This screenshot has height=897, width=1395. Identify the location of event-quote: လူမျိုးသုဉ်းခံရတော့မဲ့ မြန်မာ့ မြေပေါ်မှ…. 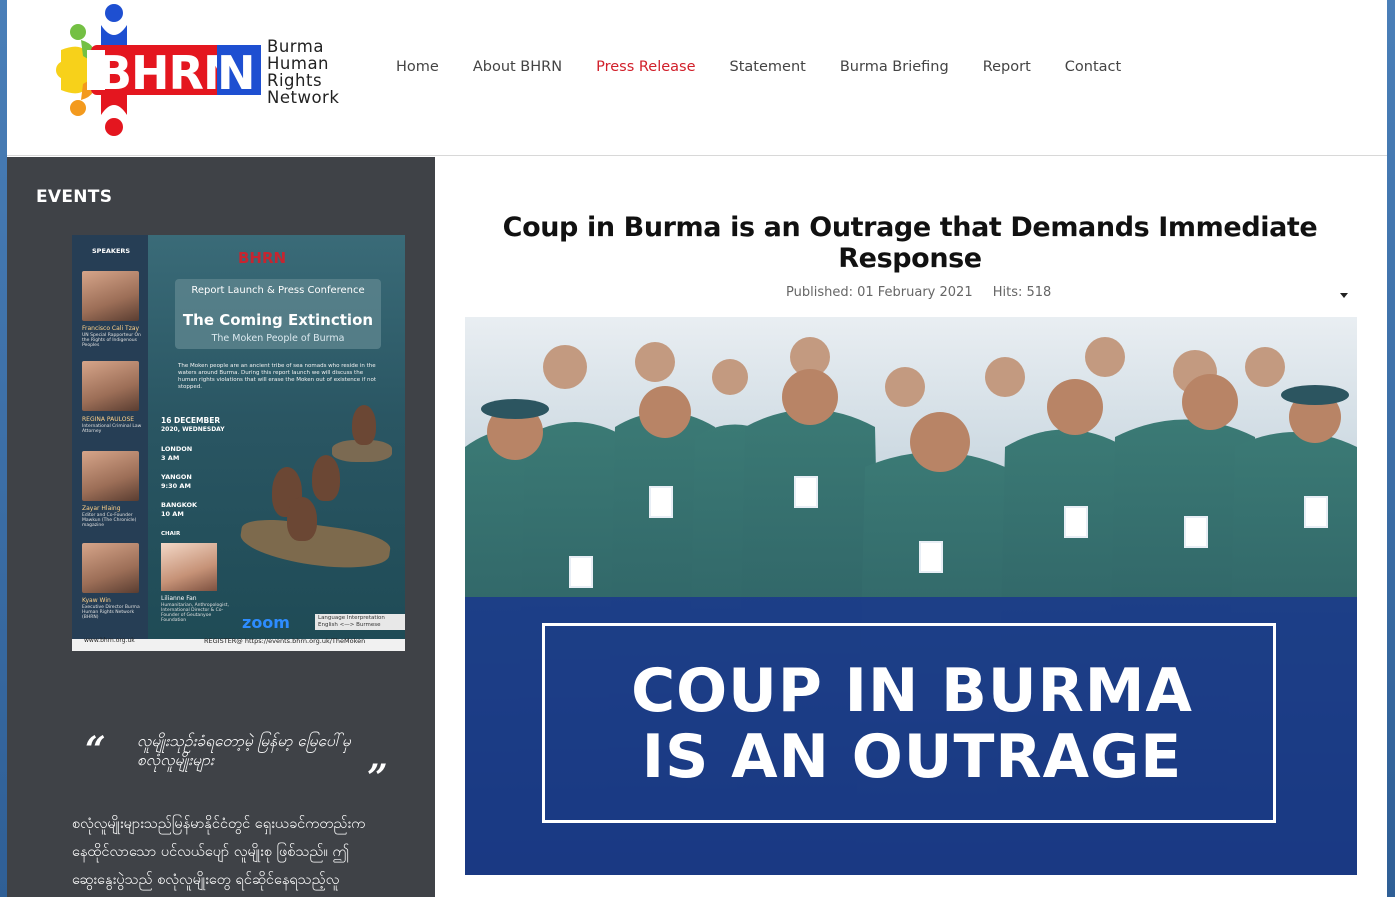
(244, 750).